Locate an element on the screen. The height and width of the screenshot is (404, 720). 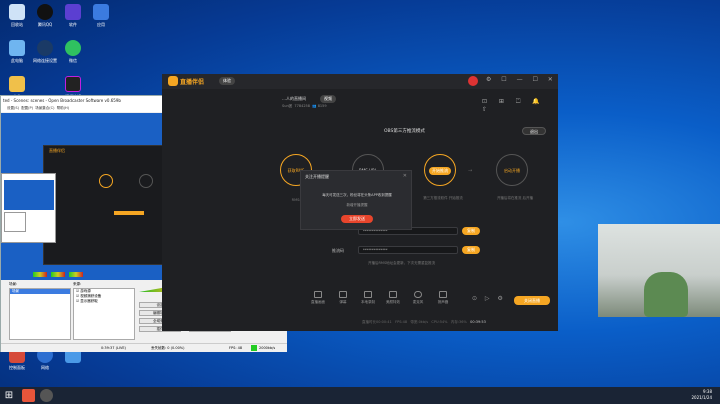
qq-icon is located at coordinates (45, 12).